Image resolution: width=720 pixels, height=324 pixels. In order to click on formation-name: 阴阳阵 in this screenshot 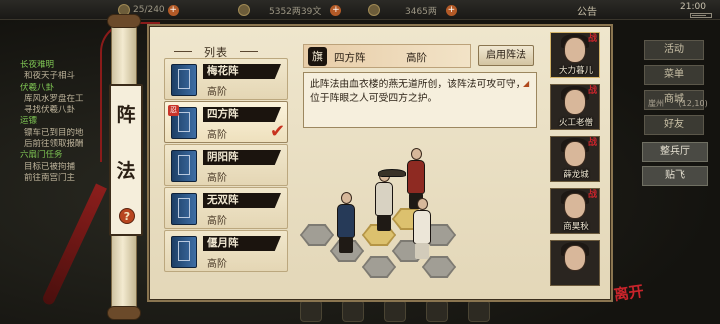, I will do `click(242, 157)`.